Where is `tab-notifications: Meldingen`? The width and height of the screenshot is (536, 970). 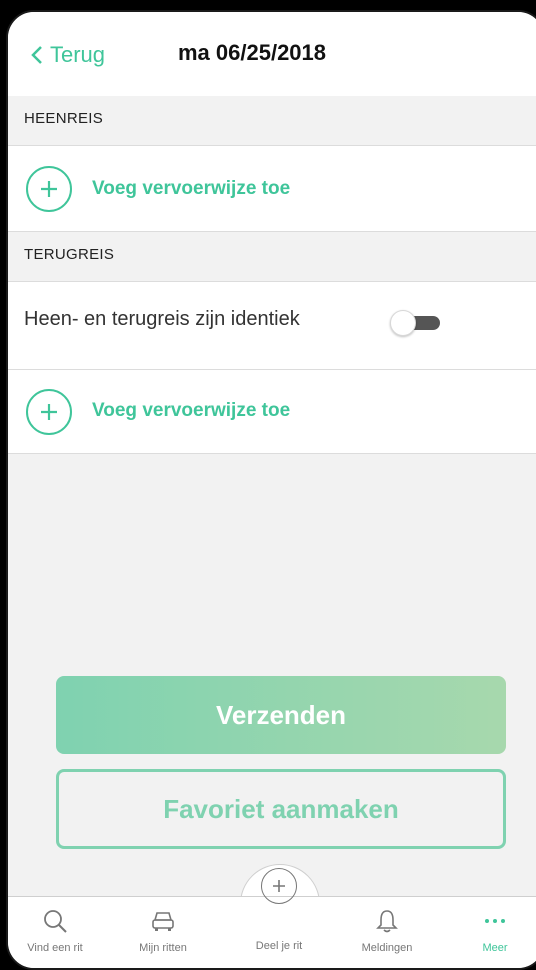 tab-notifications: Meldingen is located at coordinates (387, 929).